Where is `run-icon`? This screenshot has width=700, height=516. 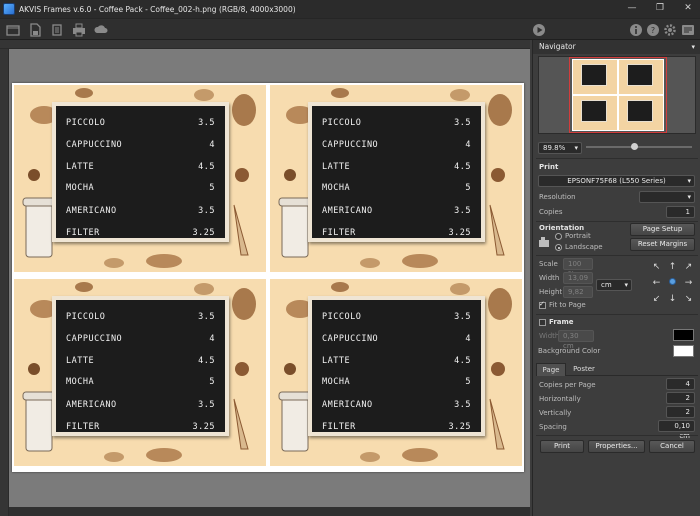 run-icon is located at coordinates (539, 30).